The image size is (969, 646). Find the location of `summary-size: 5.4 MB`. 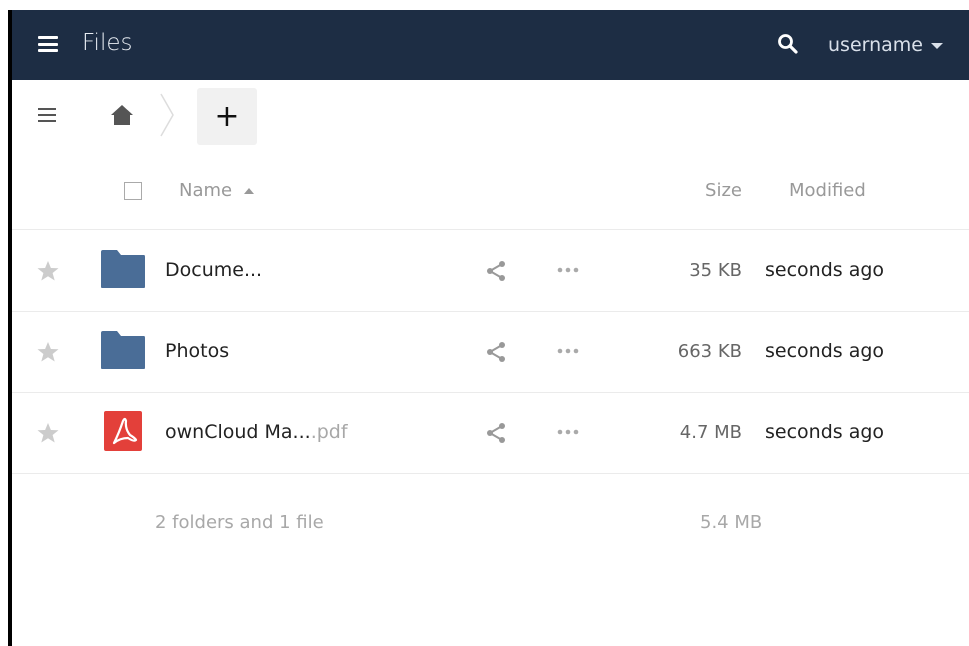

summary-size: 5.4 MB is located at coordinates (731, 522).